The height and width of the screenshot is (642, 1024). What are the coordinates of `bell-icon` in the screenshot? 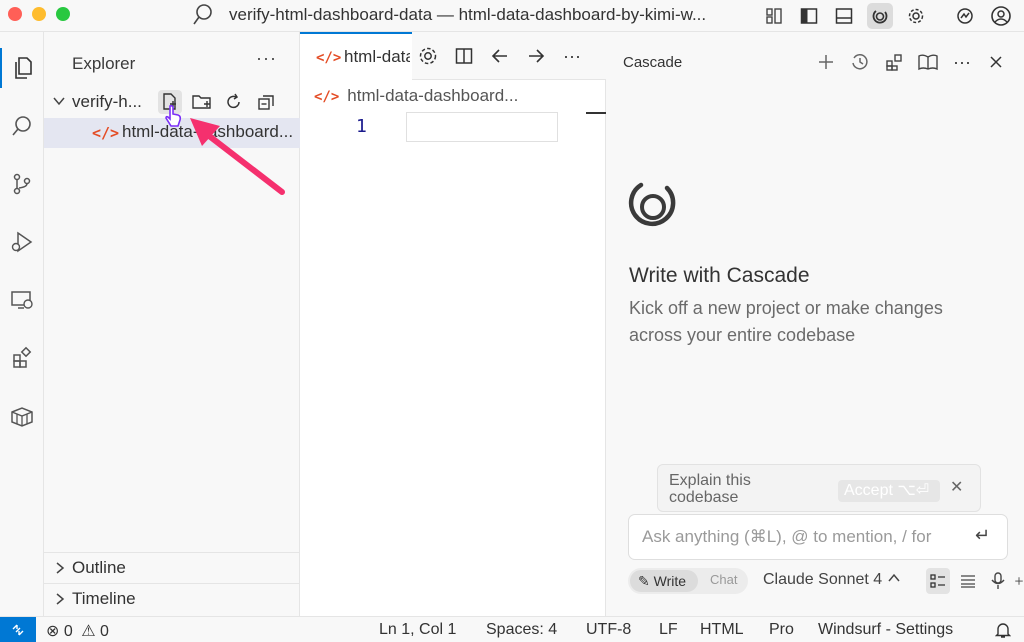 It's located at (1003, 631).